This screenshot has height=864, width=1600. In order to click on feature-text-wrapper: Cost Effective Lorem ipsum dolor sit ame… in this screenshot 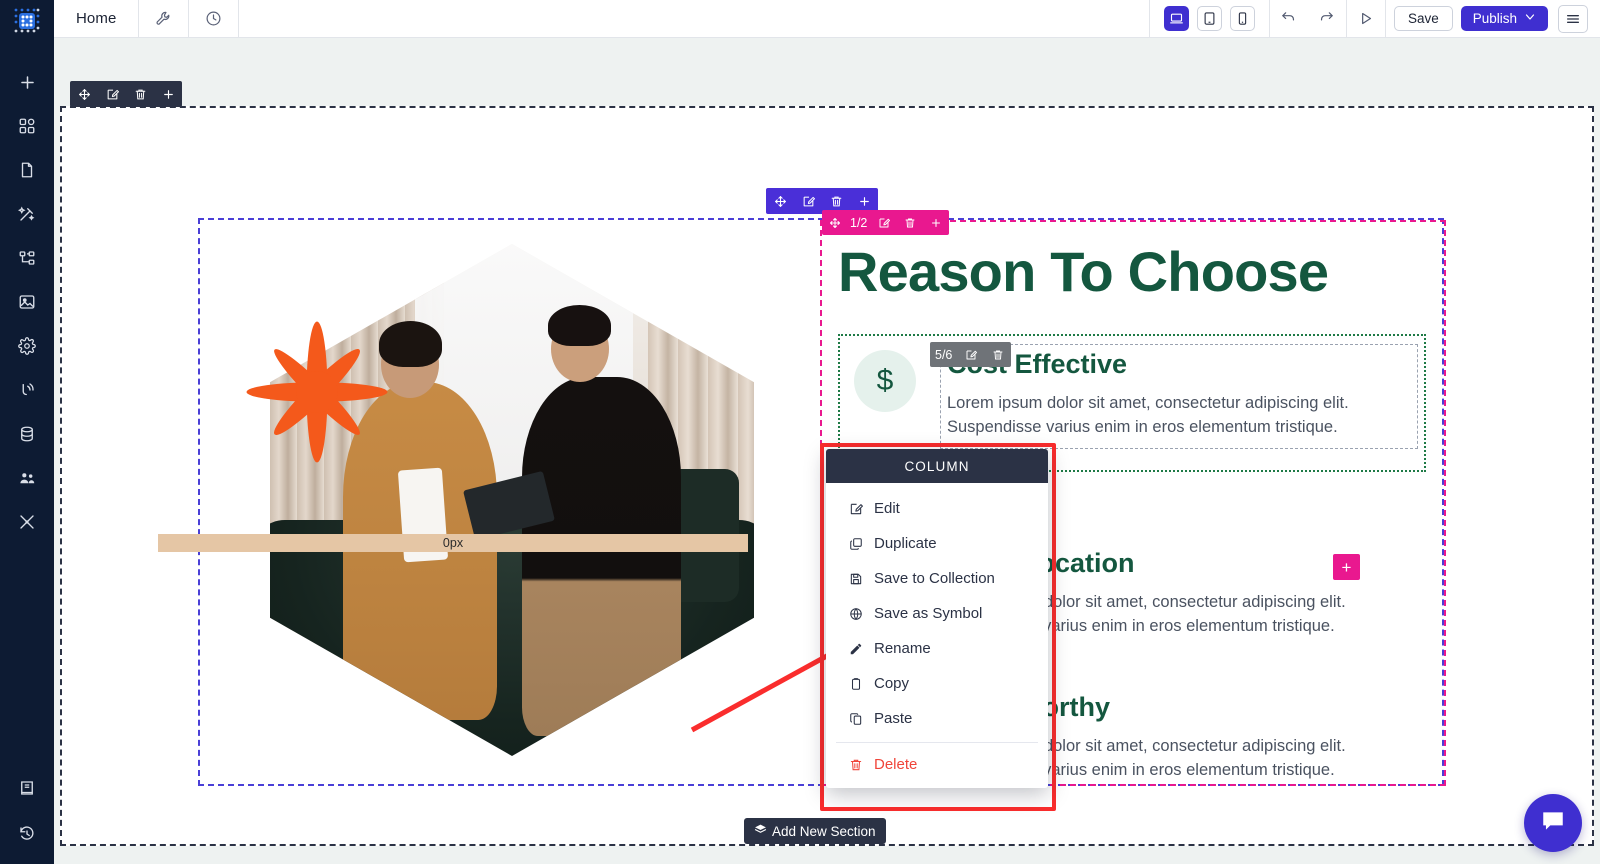, I will do `click(1179, 396)`.